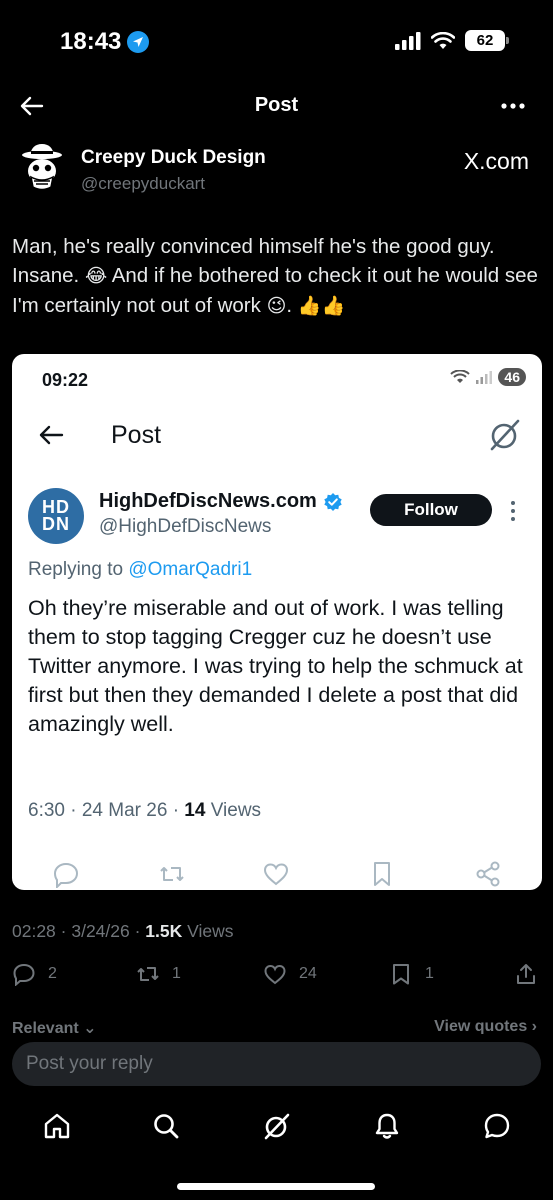 The width and height of the screenshot is (553, 1200). I want to click on status-bar: 18:43 62, so click(276, 42).